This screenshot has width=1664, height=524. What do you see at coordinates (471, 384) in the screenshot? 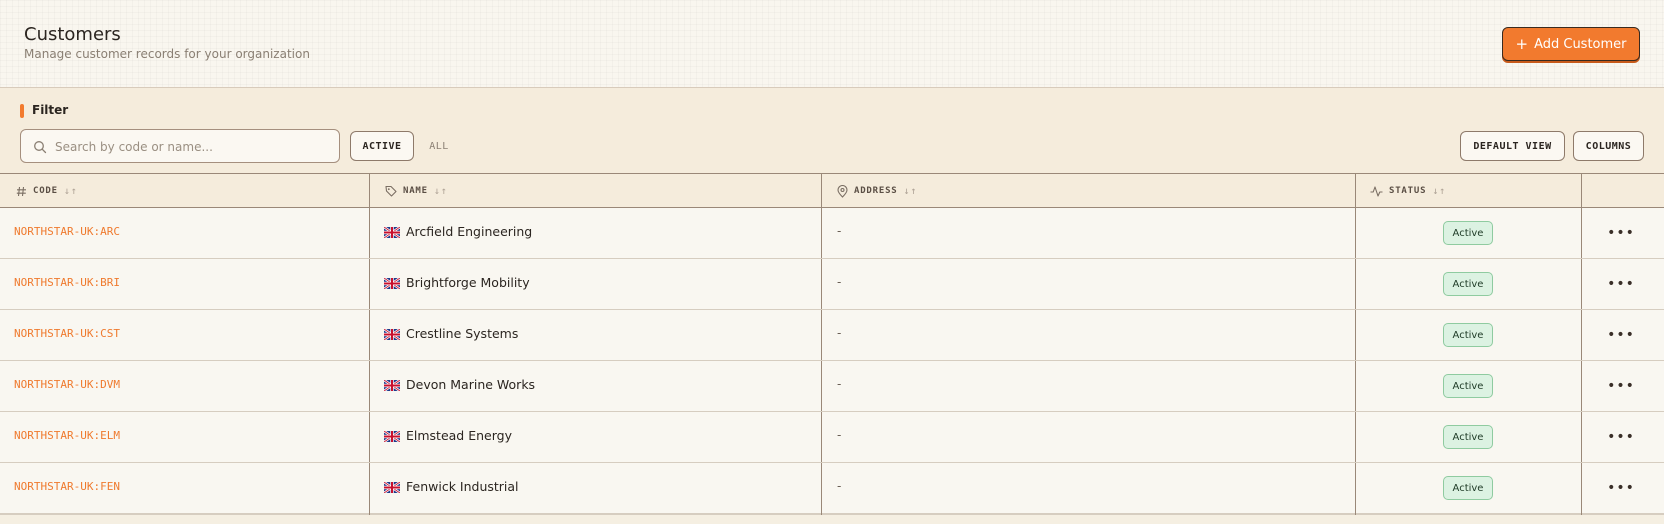
I see `customer-name: Devon Marine Works` at bounding box center [471, 384].